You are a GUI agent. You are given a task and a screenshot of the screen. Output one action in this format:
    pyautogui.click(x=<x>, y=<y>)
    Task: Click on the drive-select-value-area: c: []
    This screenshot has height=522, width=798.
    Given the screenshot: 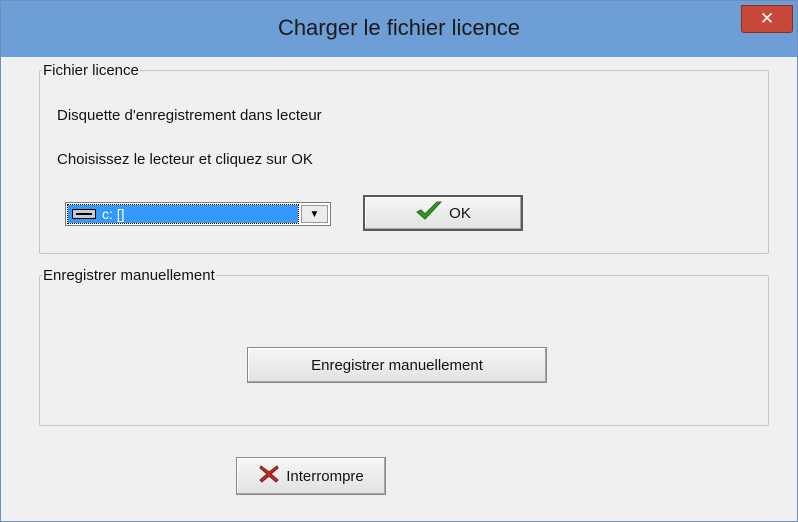 What is the action you would take?
    pyautogui.click(x=183, y=214)
    